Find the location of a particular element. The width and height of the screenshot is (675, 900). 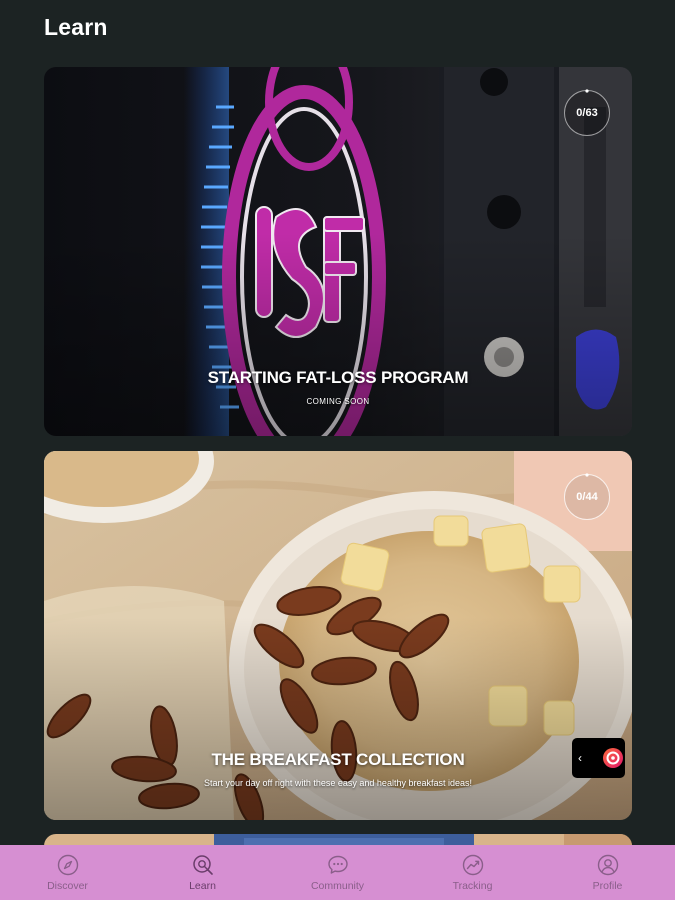

chart-icon is located at coordinates (472, 865).